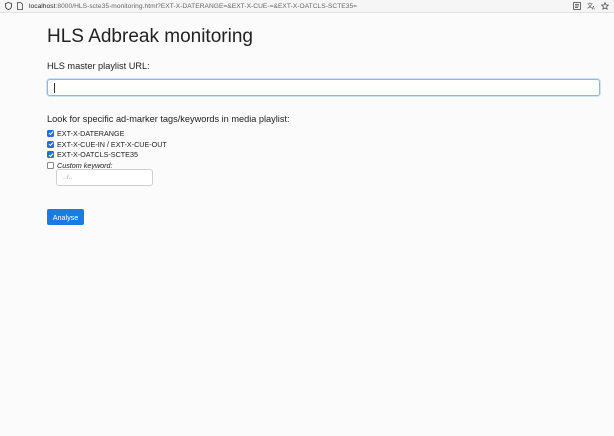 This screenshot has height=436, width=614. What do you see at coordinates (50, 155) in the screenshot?
I see `checkbox-oatcls` at bounding box center [50, 155].